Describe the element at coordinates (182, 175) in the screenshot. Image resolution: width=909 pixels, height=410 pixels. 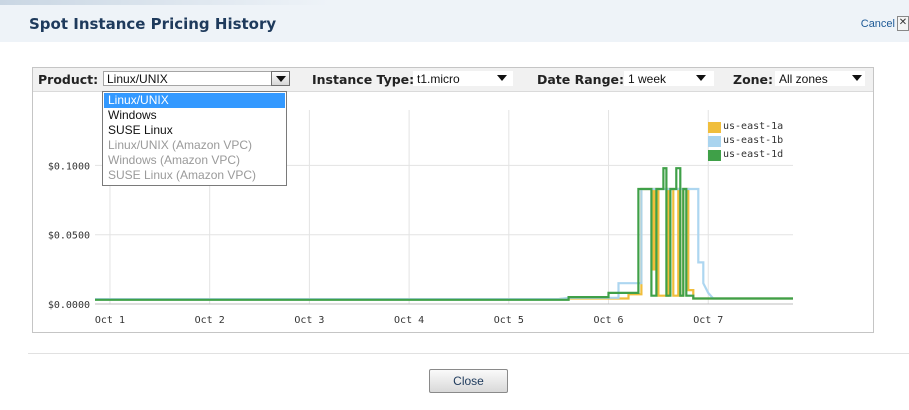
I see `product-option-suse-linux-vpc: SUSE Linux (Amazon VPC)` at that location.